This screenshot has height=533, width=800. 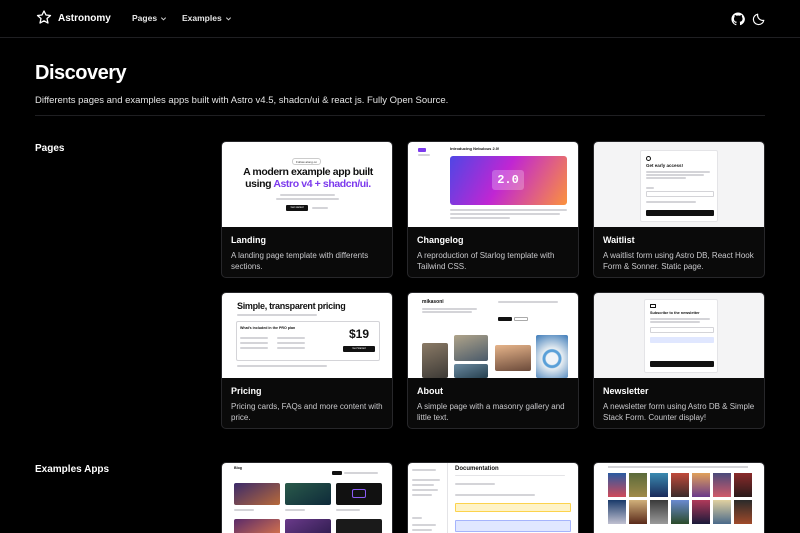 What do you see at coordinates (738, 19) in the screenshot?
I see `github-icon` at bounding box center [738, 19].